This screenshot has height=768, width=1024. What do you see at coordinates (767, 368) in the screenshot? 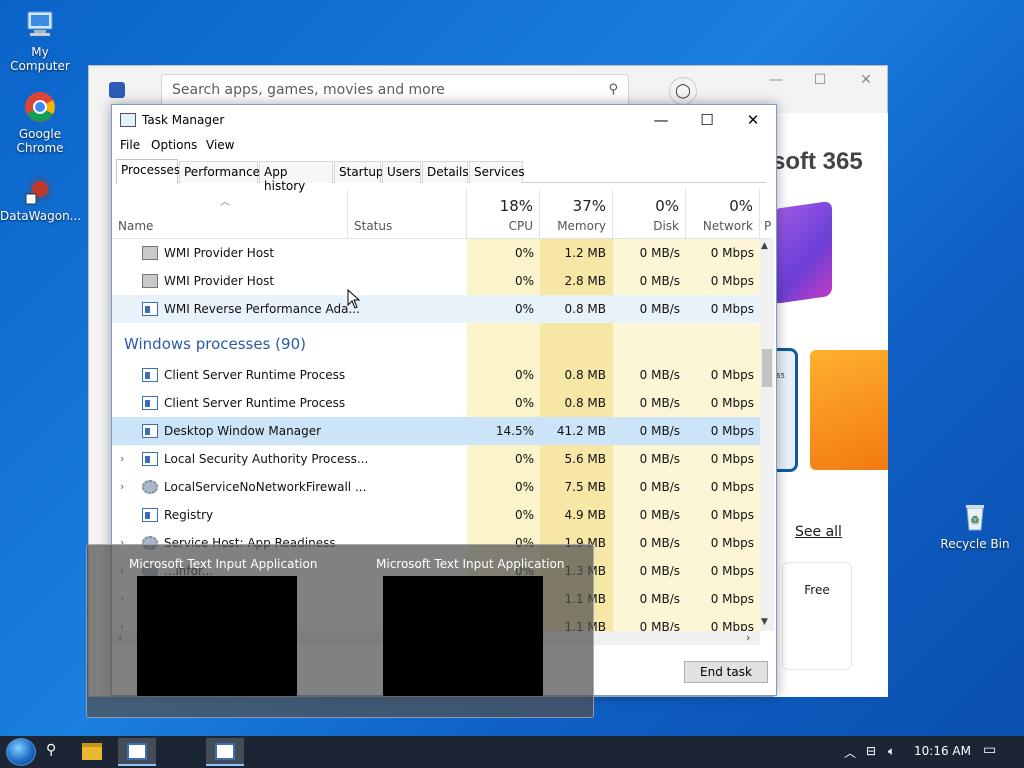
I see `scroll-thumb` at bounding box center [767, 368].